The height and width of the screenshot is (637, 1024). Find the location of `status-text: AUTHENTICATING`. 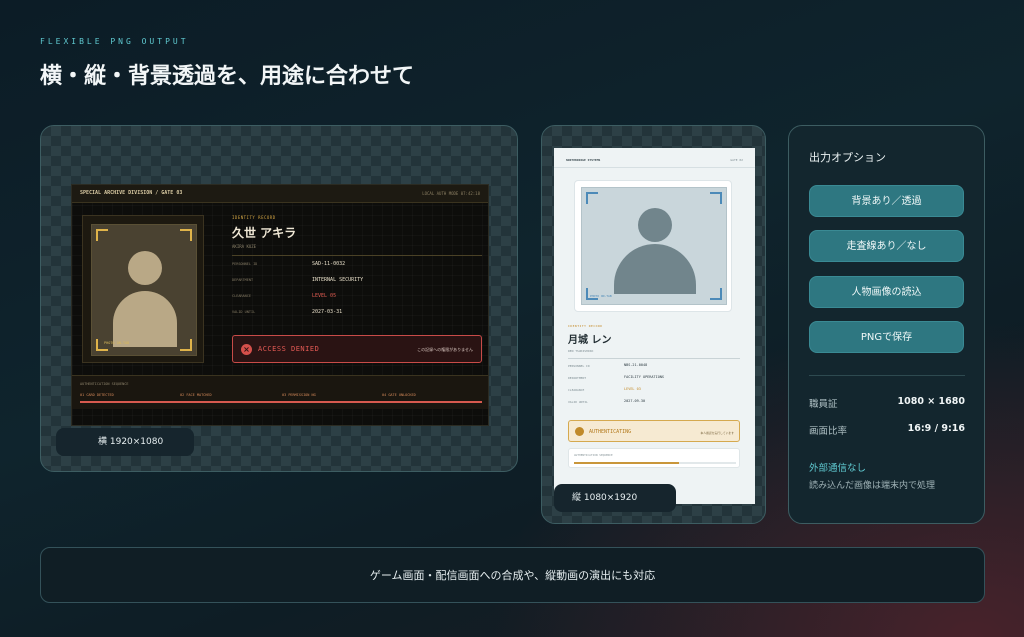

status-text: AUTHENTICATING is located at coordinates (610, 432).